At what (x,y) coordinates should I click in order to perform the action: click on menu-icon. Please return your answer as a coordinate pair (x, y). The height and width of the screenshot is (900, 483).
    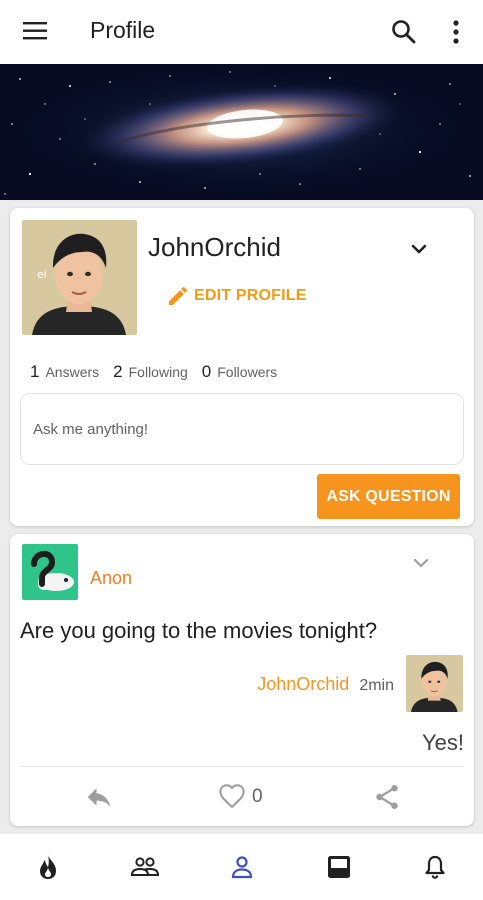
    Looking at the image, I should click on (35, 31).